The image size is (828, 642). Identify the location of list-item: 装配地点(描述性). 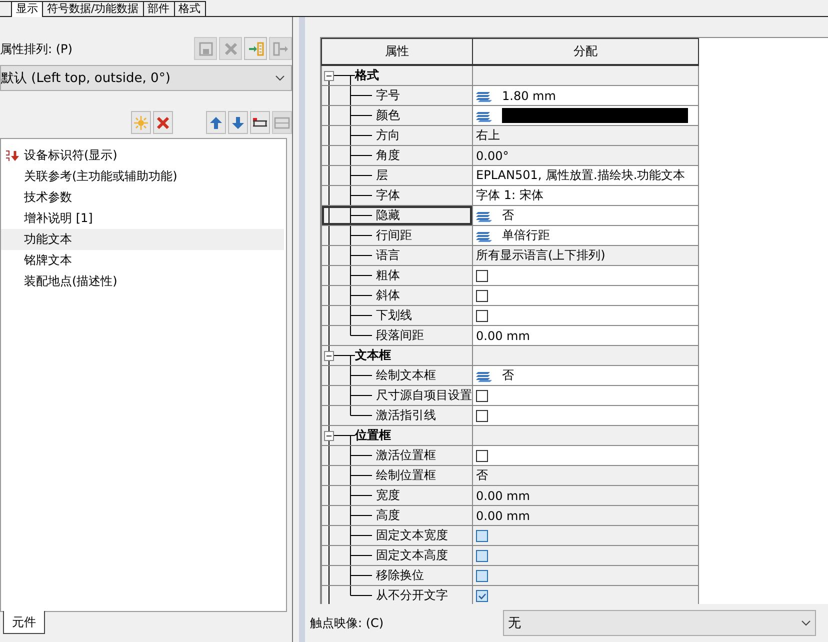
(142, 281).